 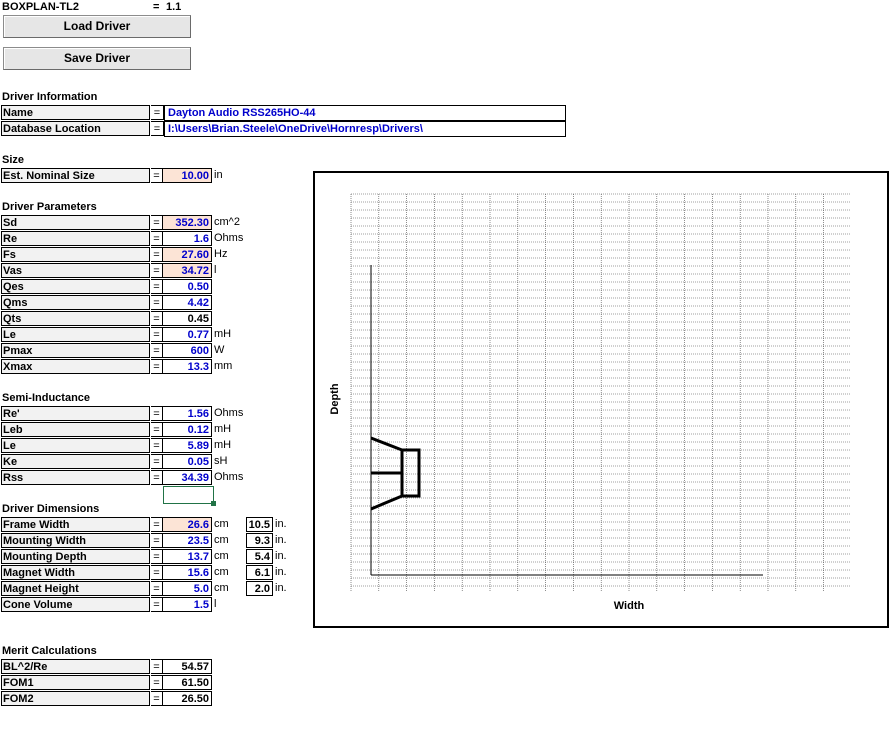 I want to click on param-value: 13.3, so click(x=187, y=366).